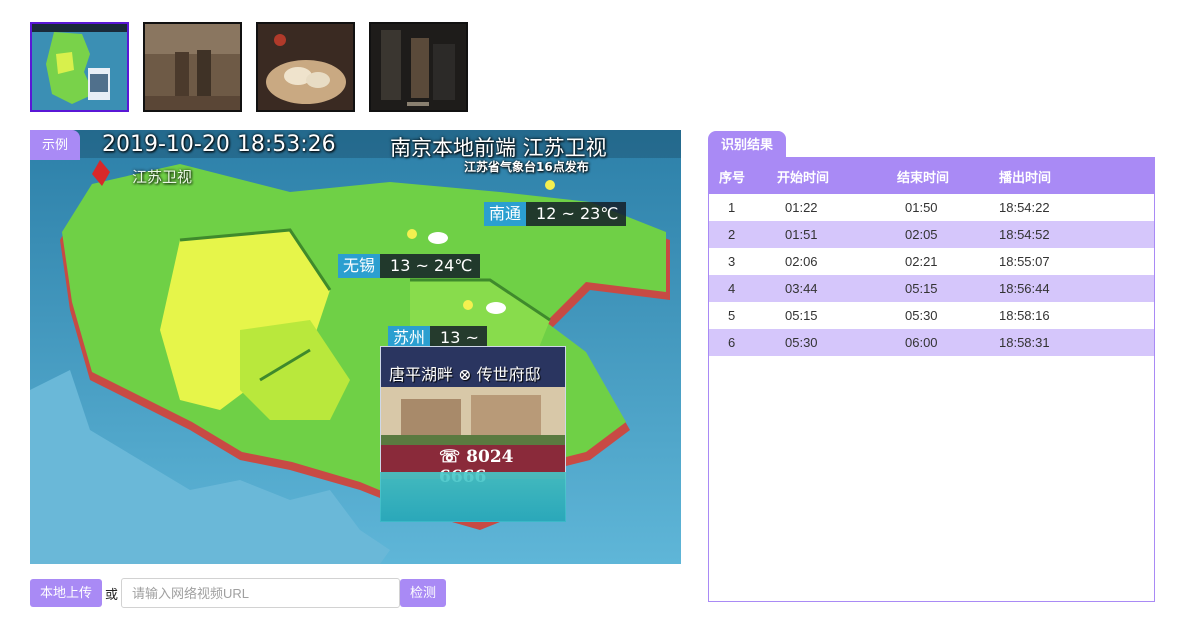 The height and width of the screenshot is (629, 1178). Describe the element at coordinates (1024, 288) in the screenshot. I see `cell-air: 18:56:44` at that location.